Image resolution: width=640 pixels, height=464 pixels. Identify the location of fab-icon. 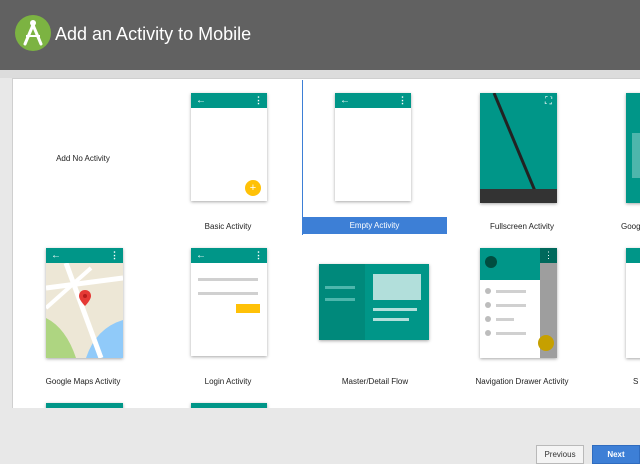
(546, 343).